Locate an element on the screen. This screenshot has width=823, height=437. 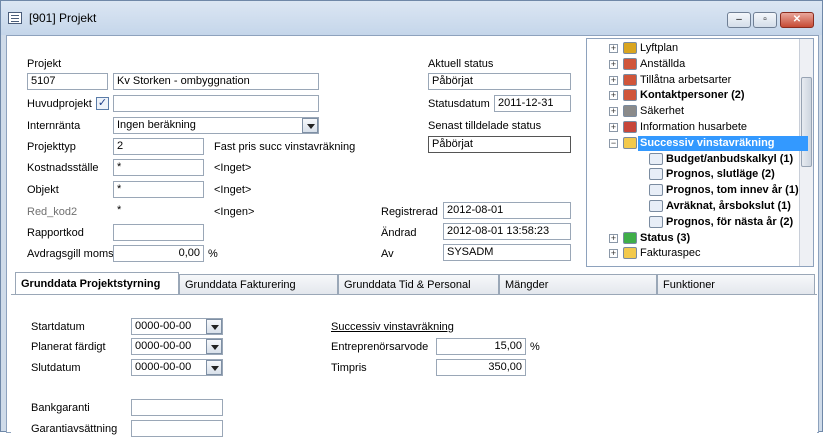
maximize-button: ▫ is located at coordinates (765, 20).